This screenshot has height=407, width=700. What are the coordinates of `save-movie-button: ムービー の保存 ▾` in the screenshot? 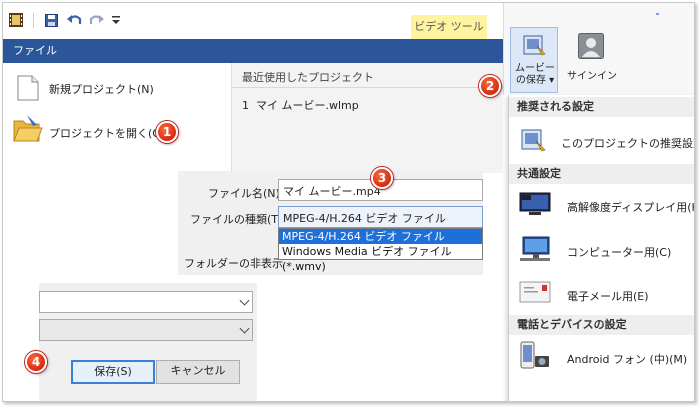 It's located at (534, 60).